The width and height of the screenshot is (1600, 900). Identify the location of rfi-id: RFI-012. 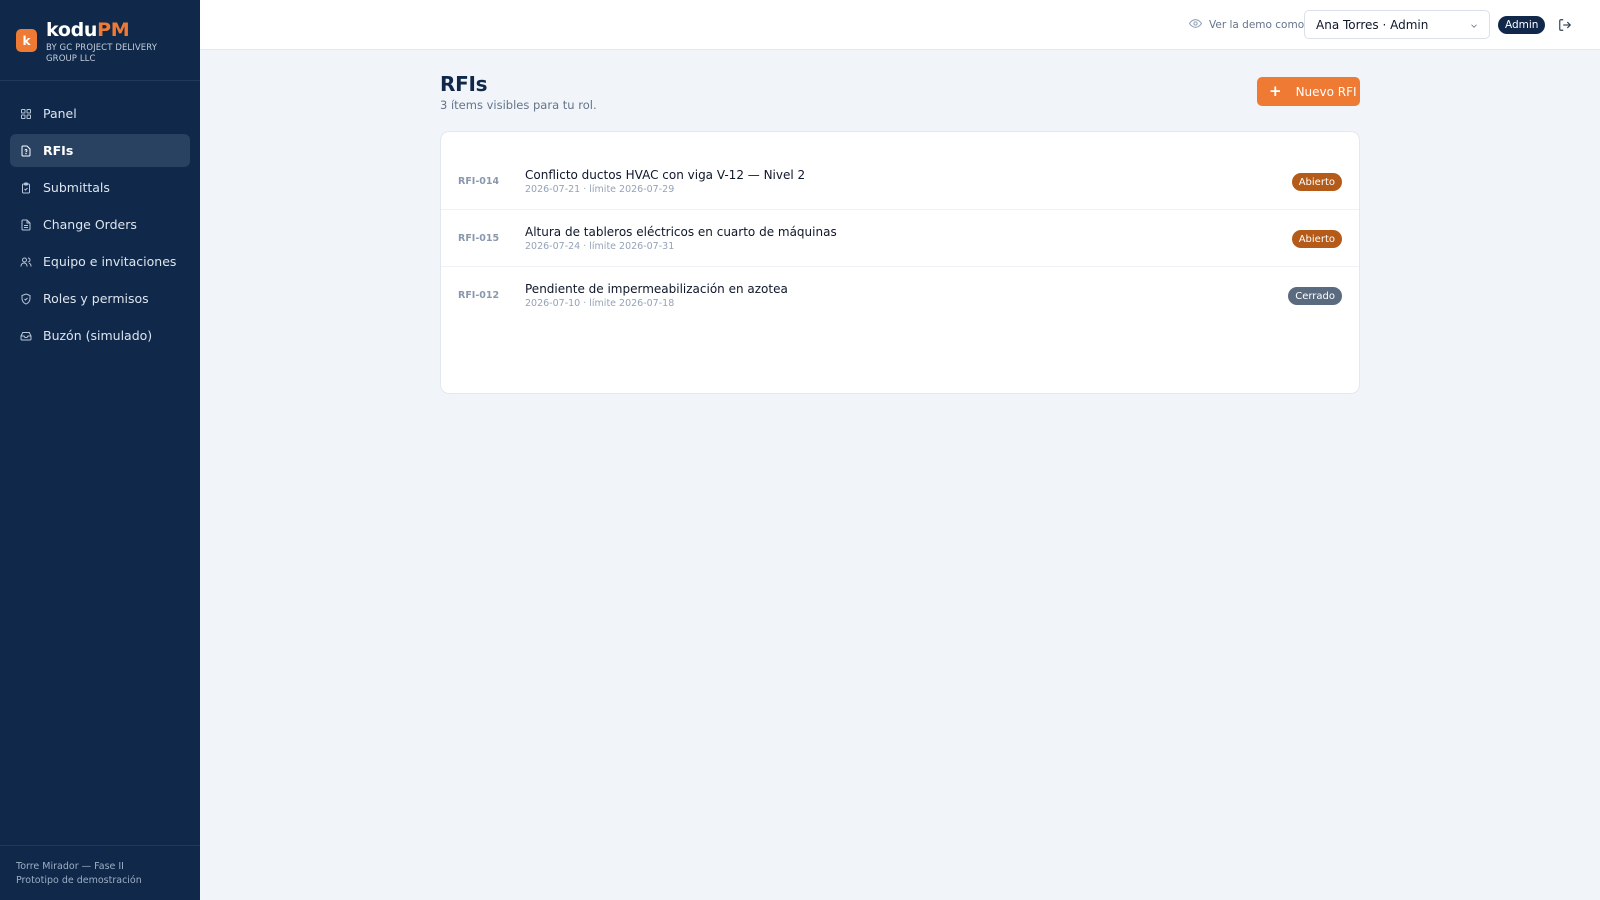
(479, 295).